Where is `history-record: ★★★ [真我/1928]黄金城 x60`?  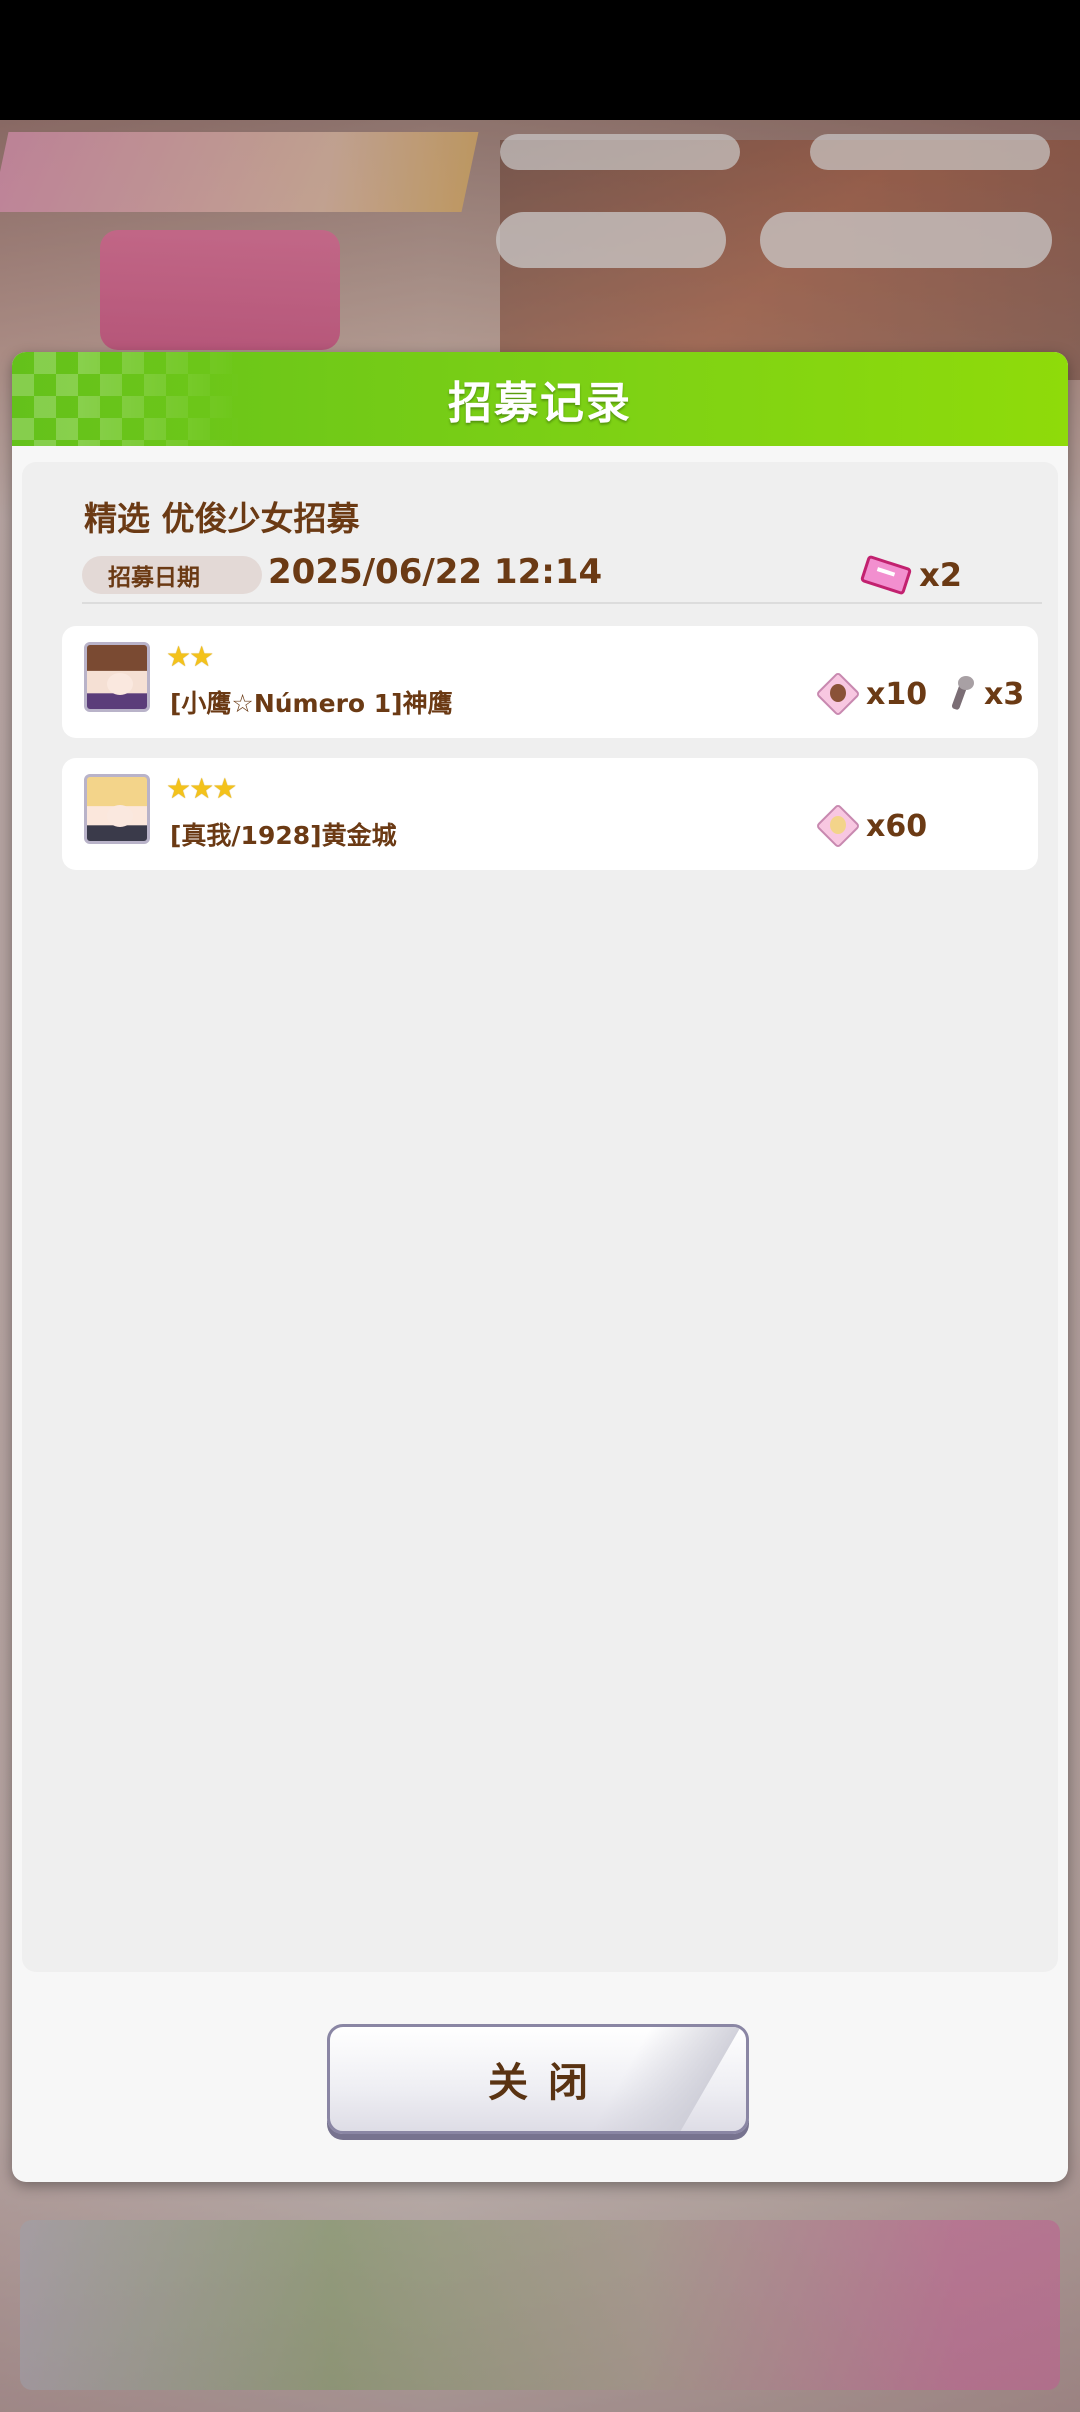 history-record: ★★★ [真我/1928]黄金城 x60 is located at coordinates (550, 814).